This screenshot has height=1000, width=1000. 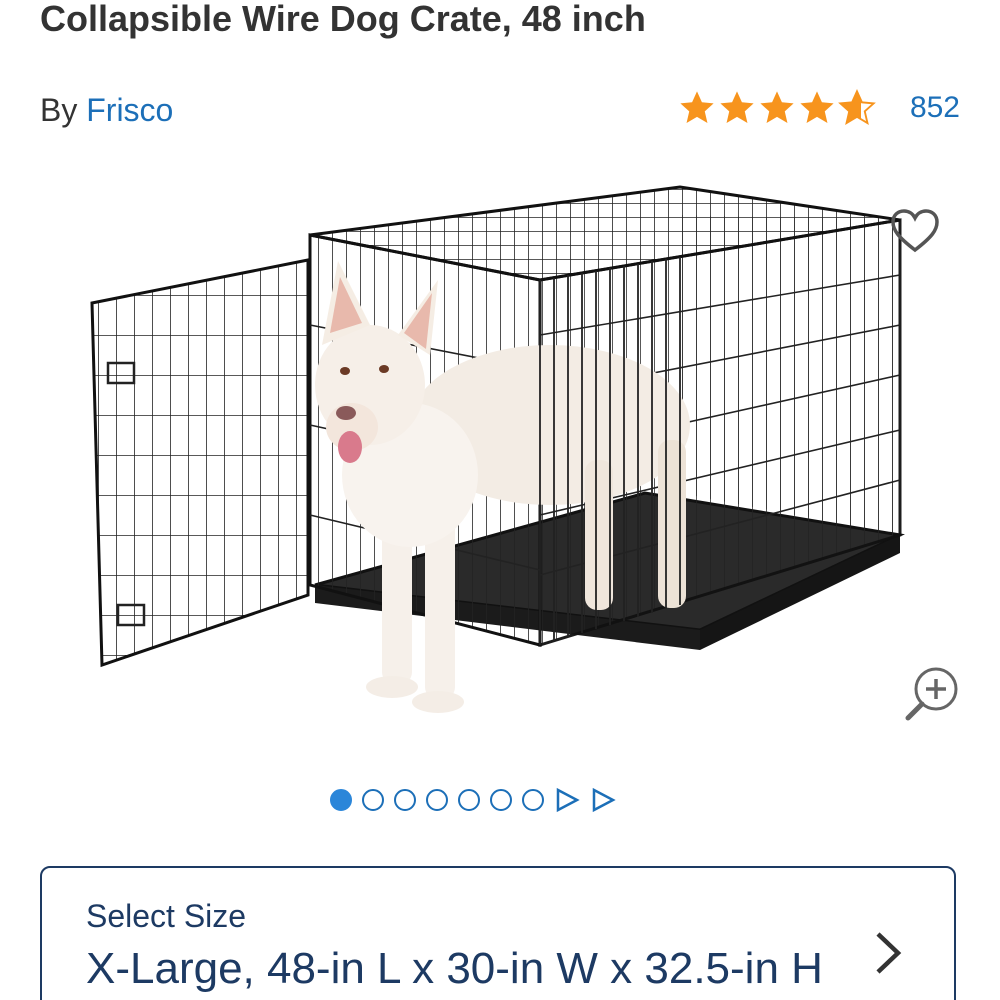 I want to click on chevron-right-icon, so click(x=889, y=953).